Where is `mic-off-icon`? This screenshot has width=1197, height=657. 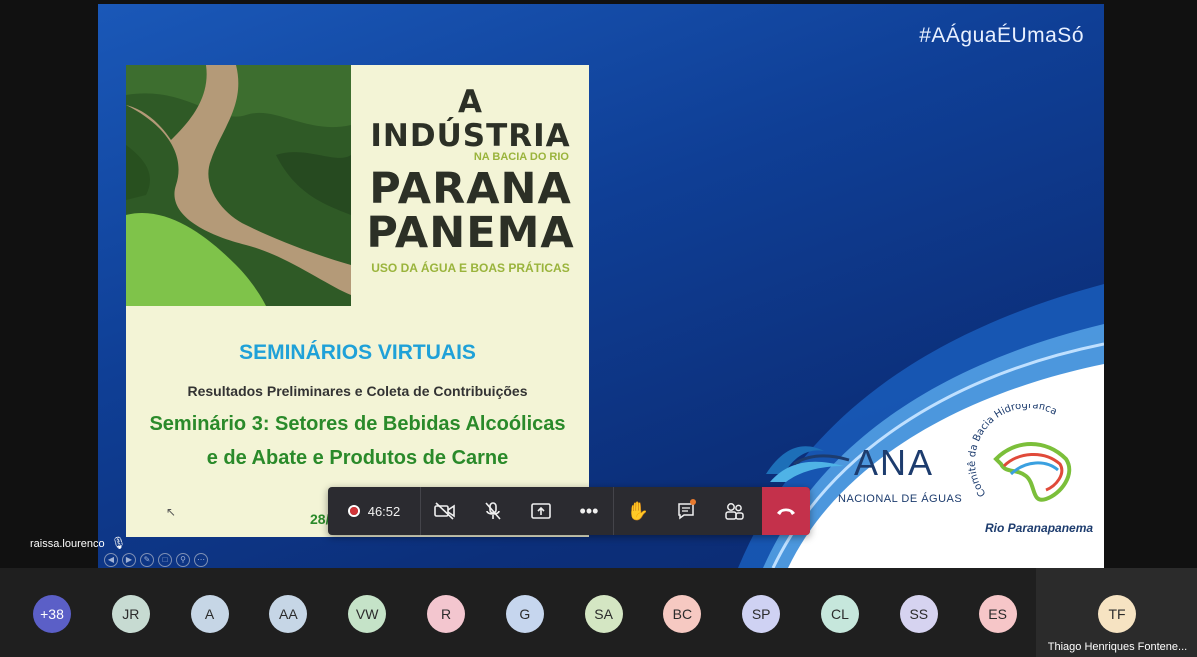 mic-off-icon is located at coordinates (493, 511).